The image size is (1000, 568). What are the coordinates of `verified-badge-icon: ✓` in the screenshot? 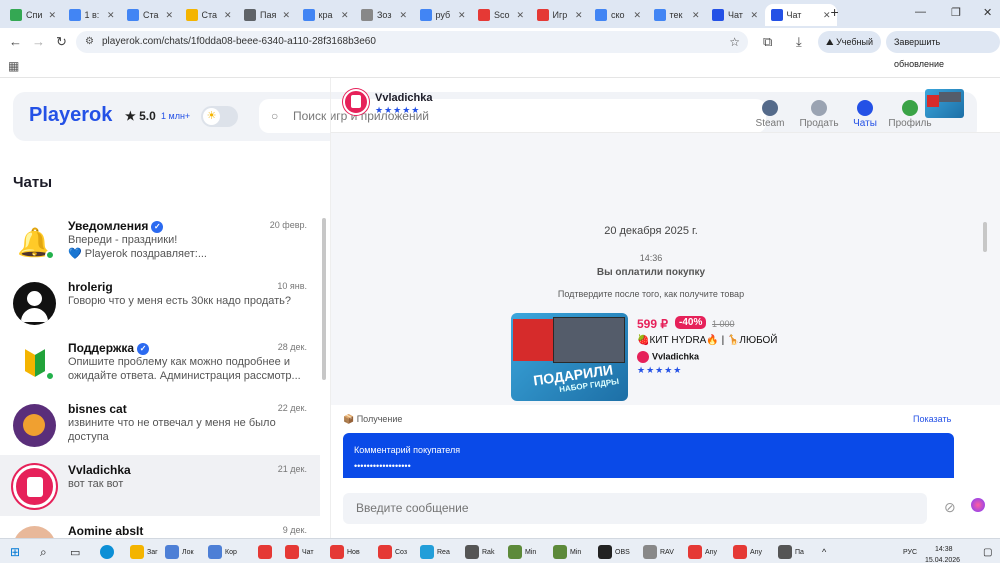 It's located at (143, 348).